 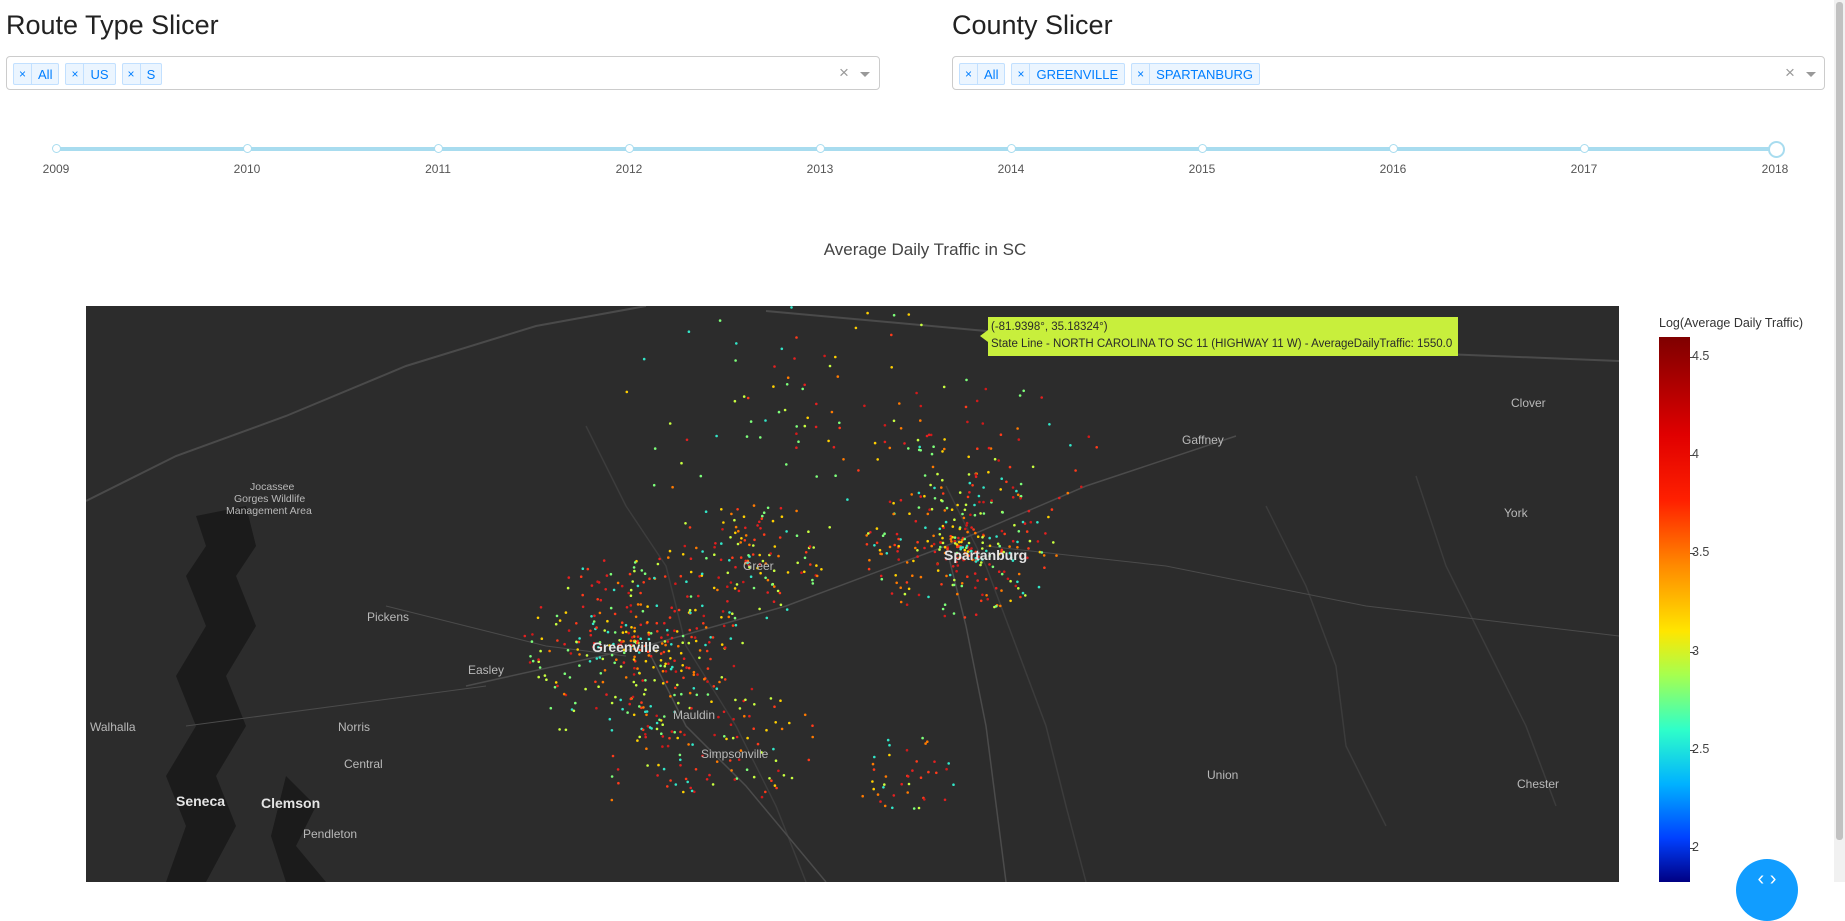 I want to click on remove-route-us-button: ×, so click(x=75, y=74).